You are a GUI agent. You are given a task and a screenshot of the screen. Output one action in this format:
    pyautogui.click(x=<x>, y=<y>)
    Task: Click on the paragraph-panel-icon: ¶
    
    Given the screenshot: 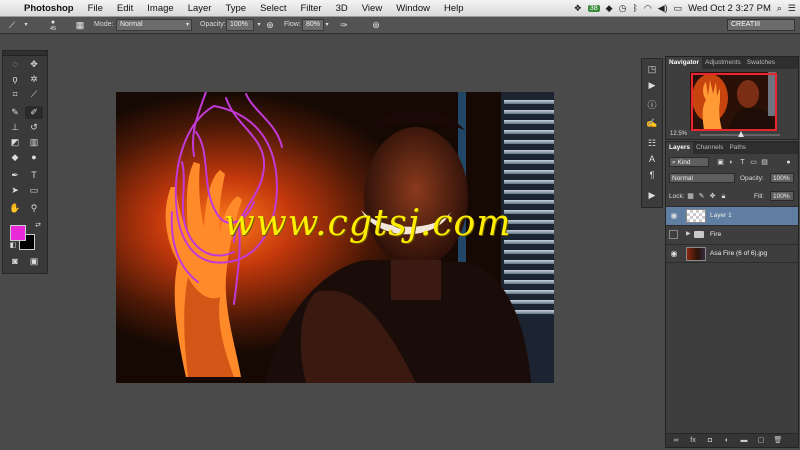 What is the action you would take?
    pyautogui.click(x=652, y=175)
    